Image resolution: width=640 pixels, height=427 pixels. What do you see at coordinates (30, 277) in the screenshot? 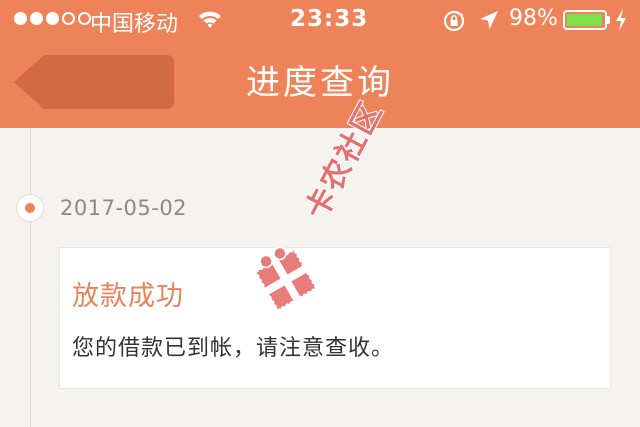
I see `timeline-line` at bounding box center [30, 277].